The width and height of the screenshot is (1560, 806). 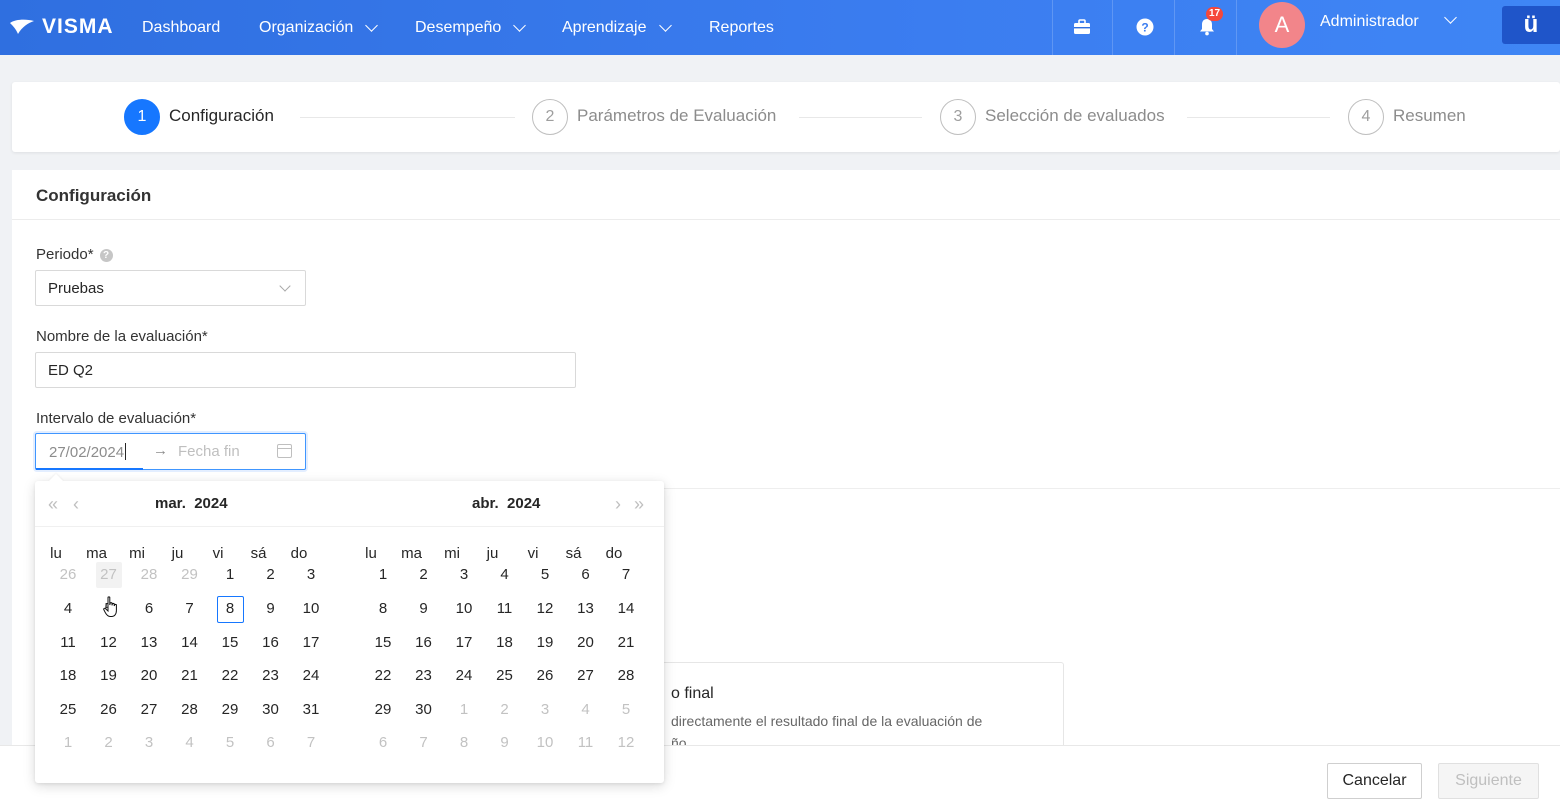 I want to click on app-switcher-button: ü, so click(x=1531, y=25).